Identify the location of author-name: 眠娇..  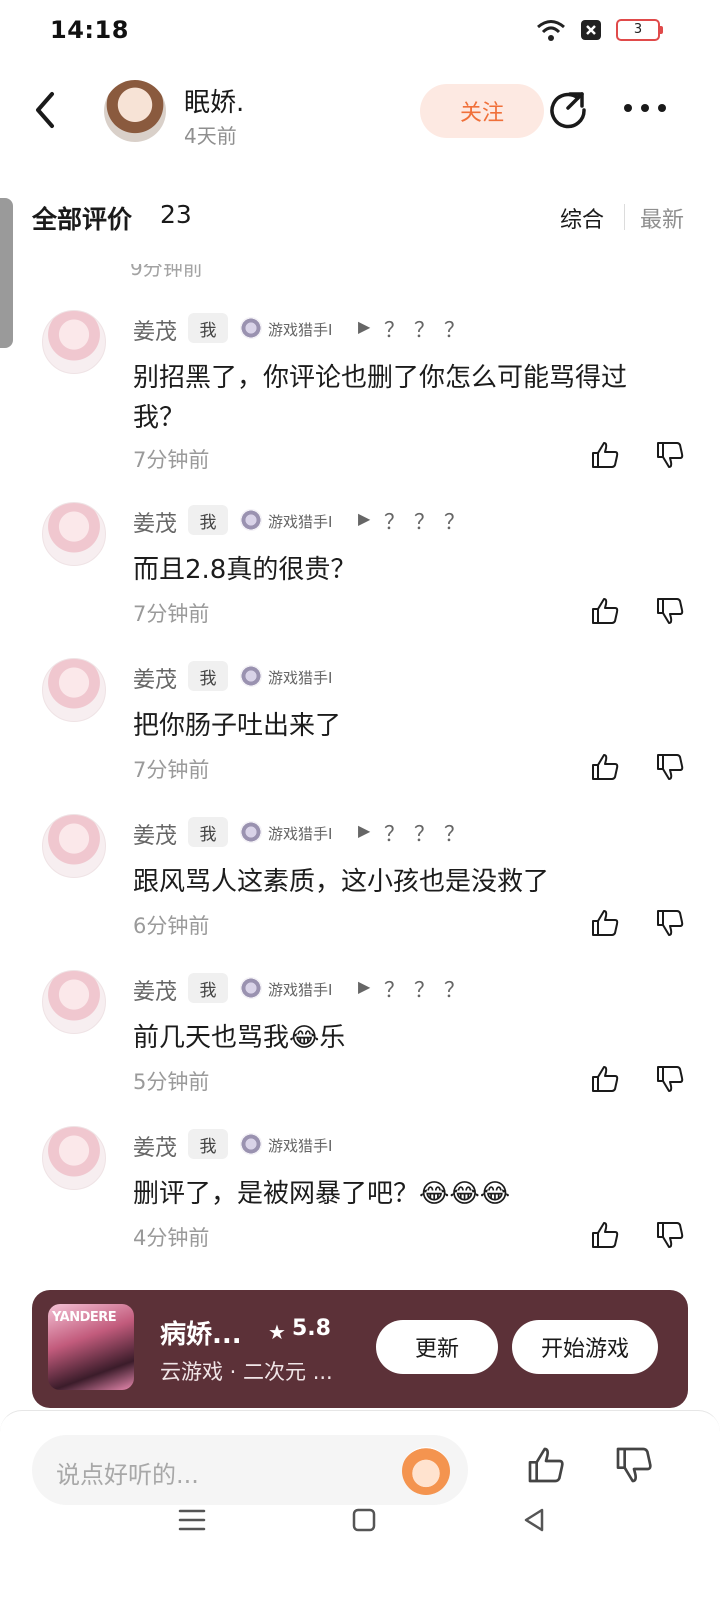
(214, 100).